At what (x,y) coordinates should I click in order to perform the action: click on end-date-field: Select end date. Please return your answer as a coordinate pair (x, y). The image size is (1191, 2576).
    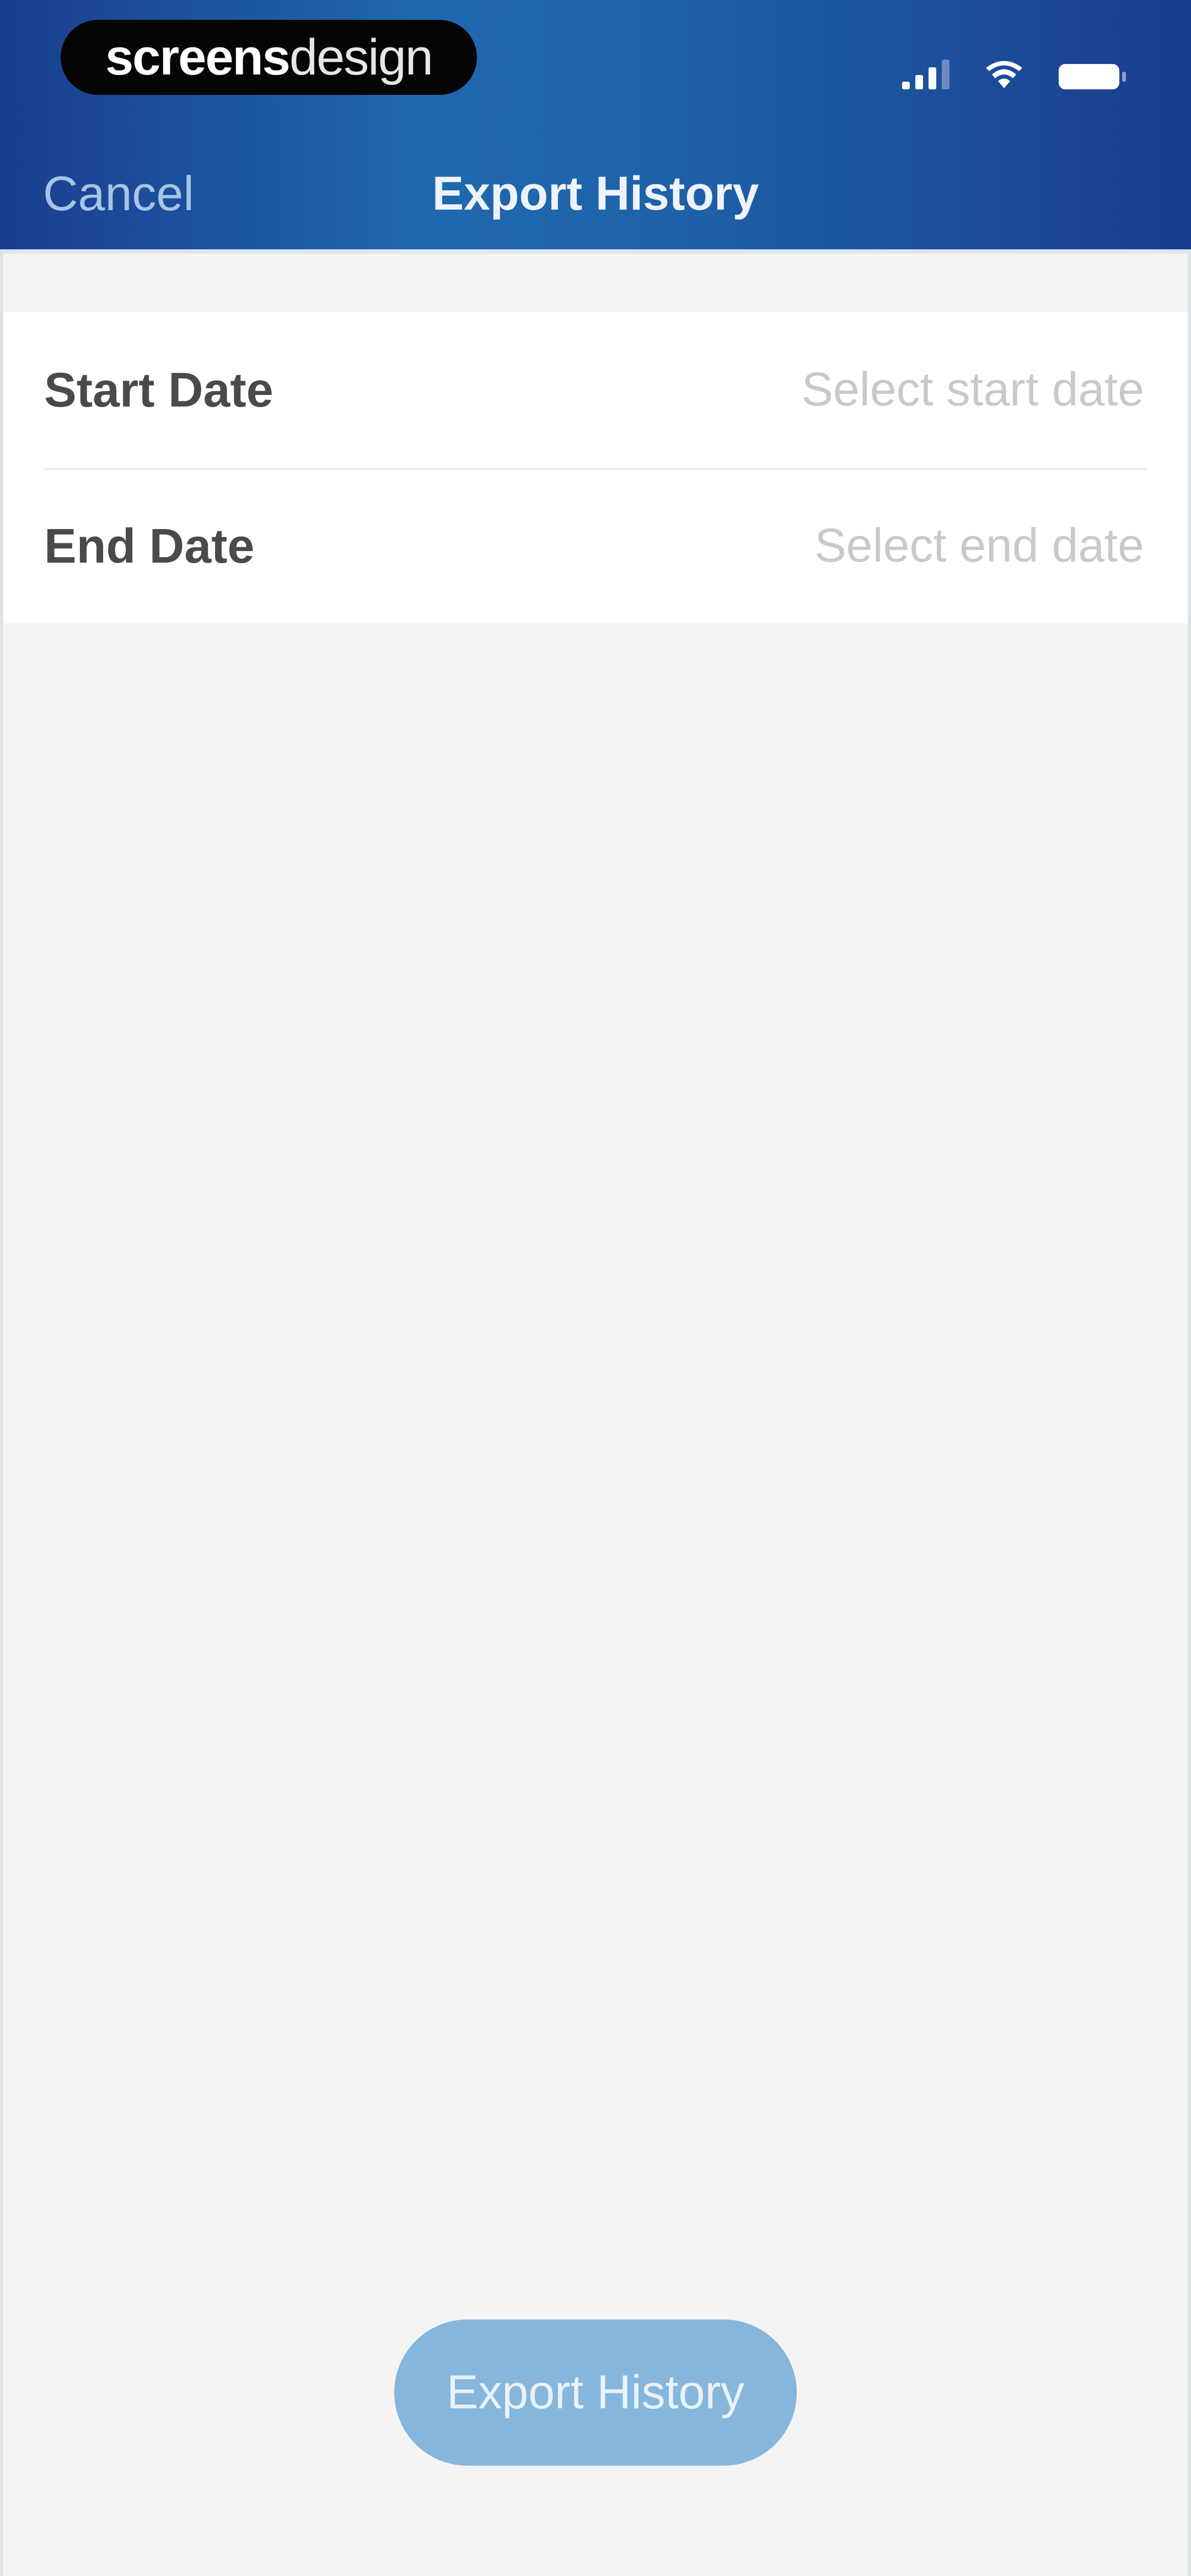
    Looking at the image, I should click on (979, 546).